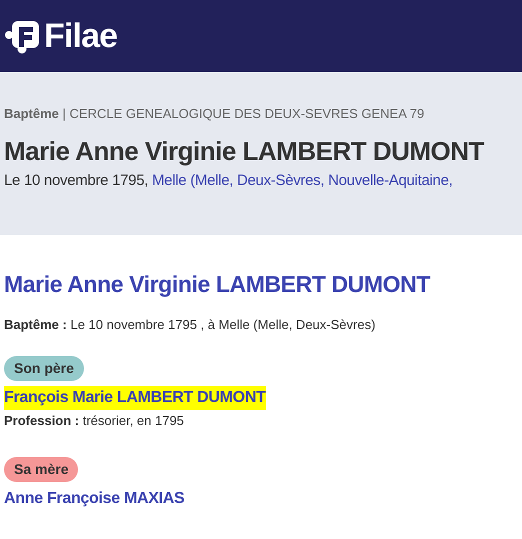 This screenshot has height=539, width=522. I want to click on relation-badge: Son père, so click(44, 368).